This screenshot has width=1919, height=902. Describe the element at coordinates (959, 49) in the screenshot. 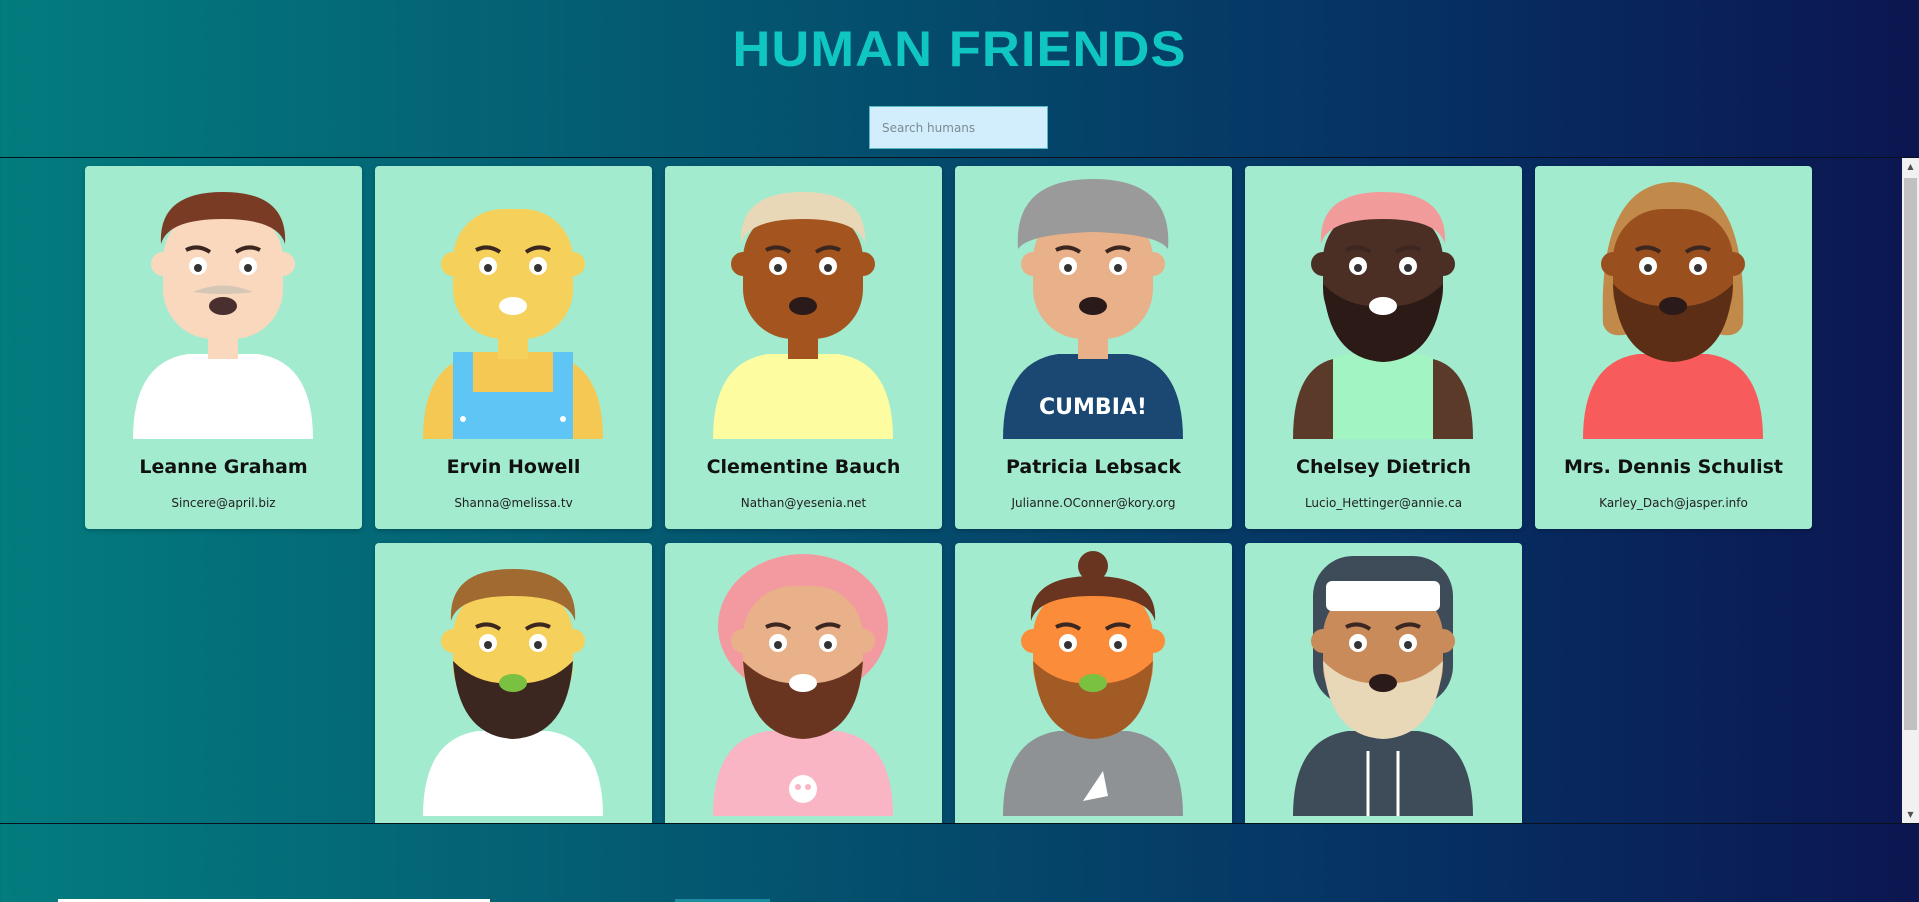

I see `app-title: HUMAN FRIENDS` at that location.